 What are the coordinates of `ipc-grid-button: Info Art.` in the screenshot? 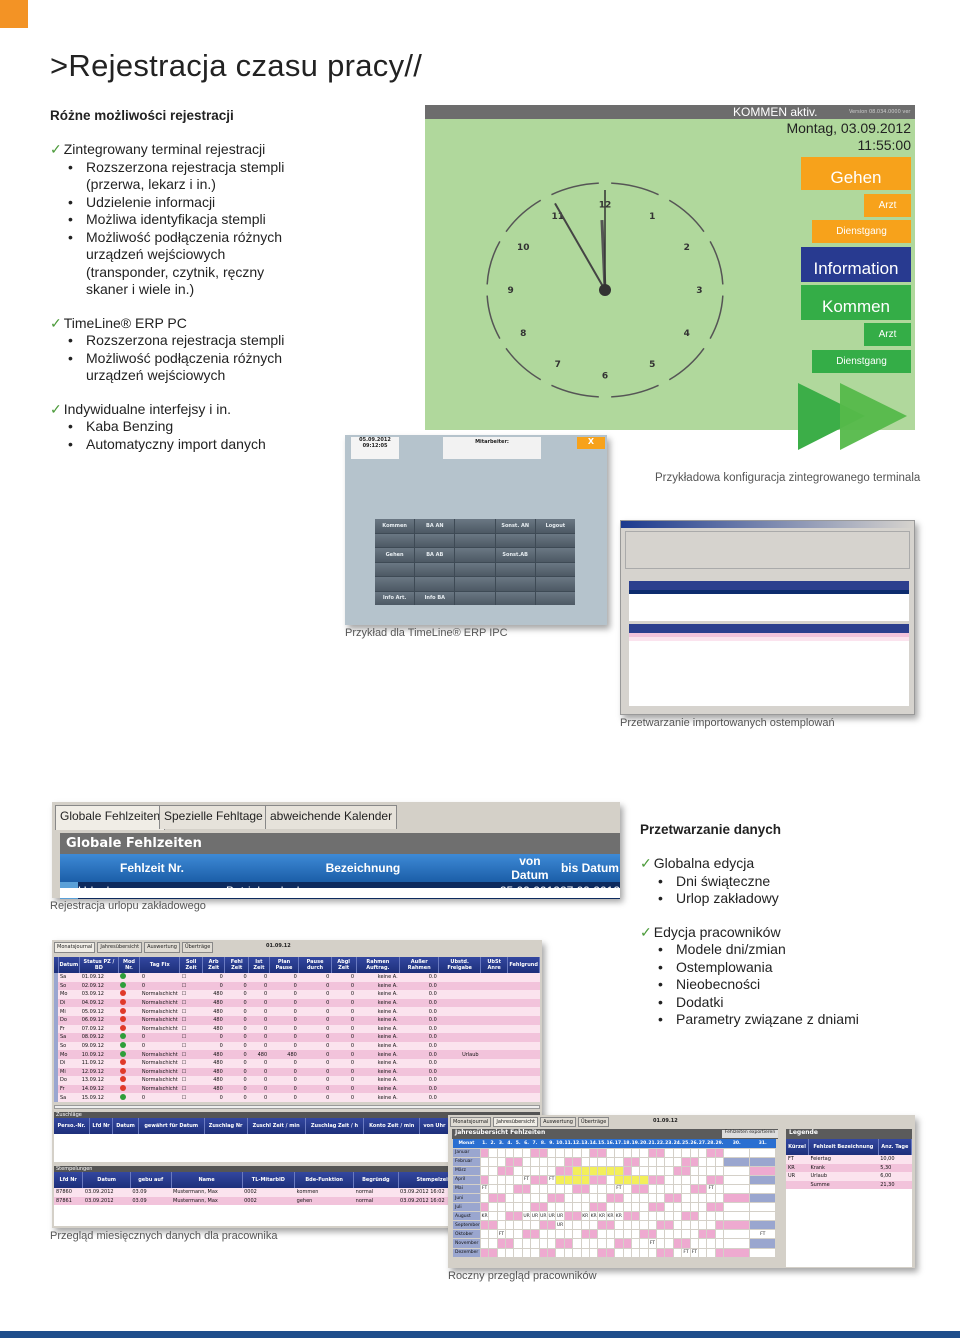 It's located at (395, 598).